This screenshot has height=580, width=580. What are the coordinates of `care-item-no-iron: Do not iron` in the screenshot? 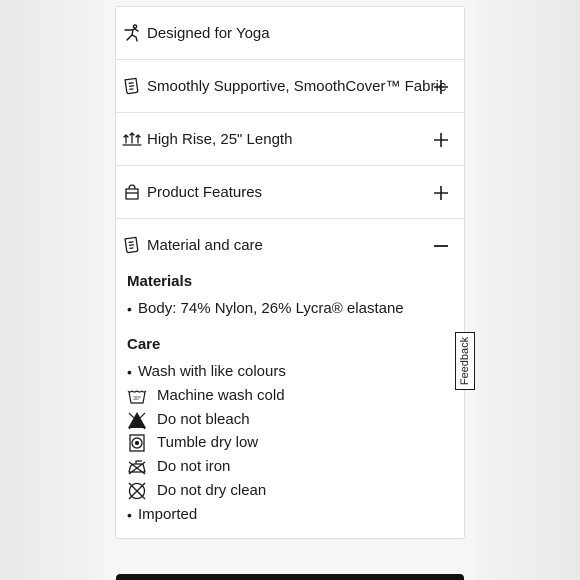 It's located at (178, 467).